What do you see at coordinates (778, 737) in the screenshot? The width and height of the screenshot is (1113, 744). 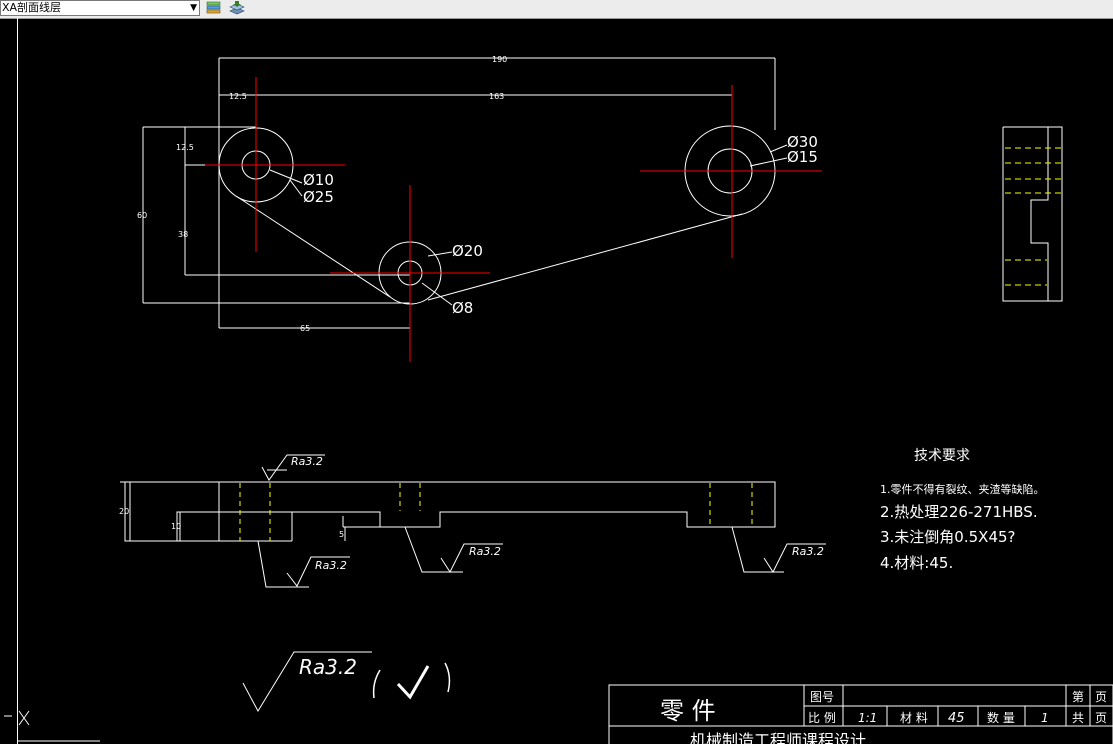 I see `title-block-bottom-text: 机械制造工程师课程设计` at bounding box center [778, 737].